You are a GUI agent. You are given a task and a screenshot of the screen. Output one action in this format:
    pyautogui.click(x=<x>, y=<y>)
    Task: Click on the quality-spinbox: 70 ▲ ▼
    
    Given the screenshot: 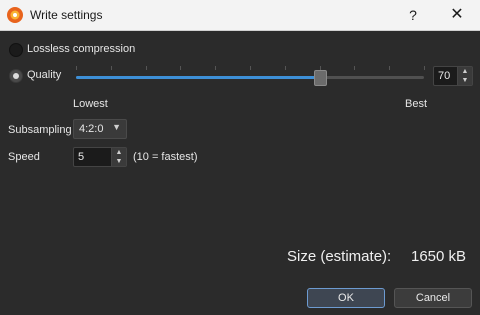 What is the action you would take?
    pyautogui.click(x=453, y=76)
    